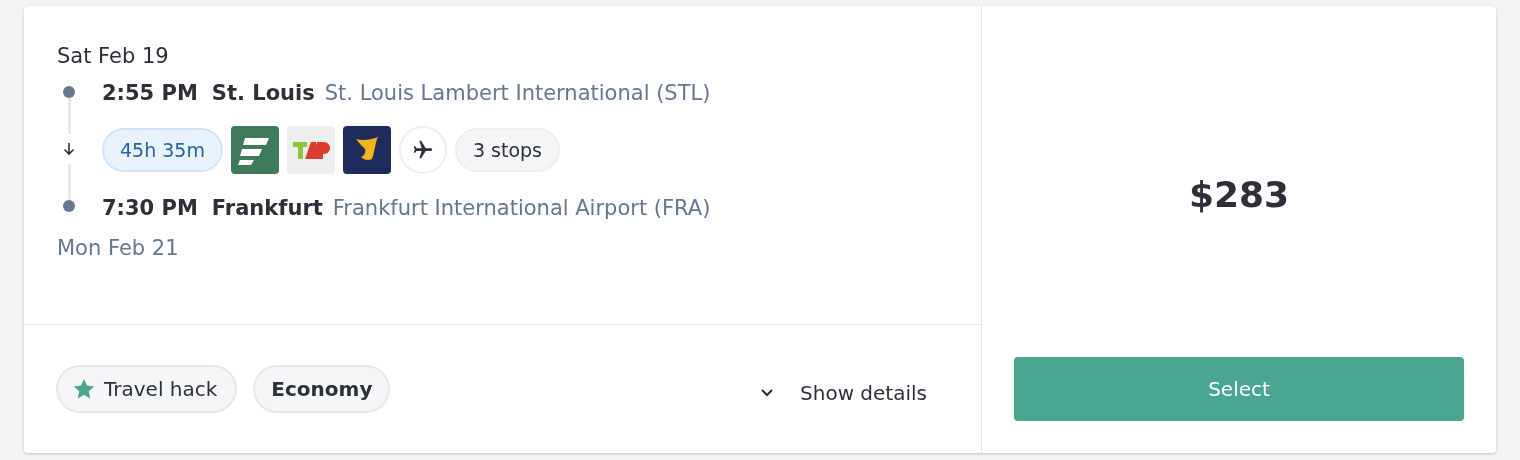 The height and width of the screenshot is (460, 1520). I want to click on airplane-icon, so click(422, 150).